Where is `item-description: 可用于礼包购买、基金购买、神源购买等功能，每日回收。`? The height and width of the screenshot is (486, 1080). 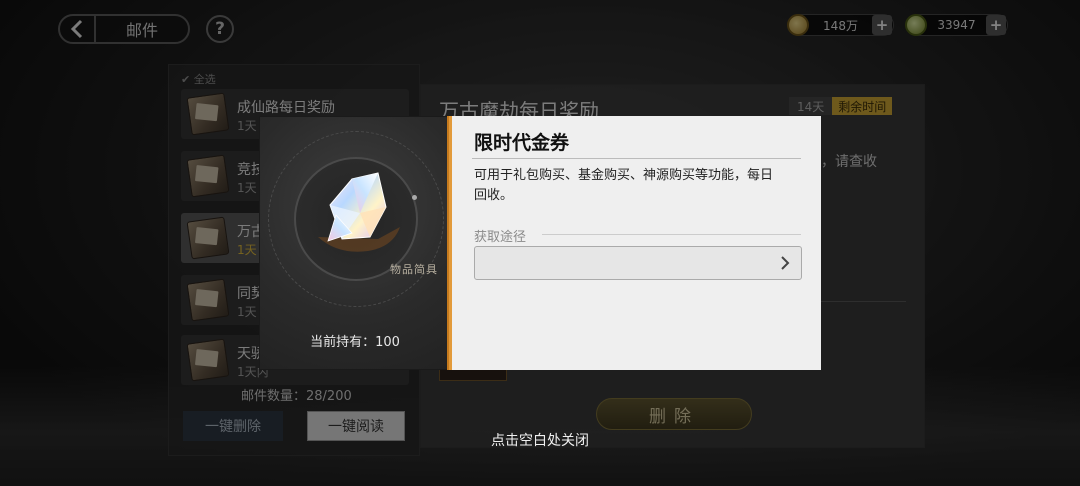
item-description: 可用于礼包购买、基金购买、神源购买等功能，每日回收。 is located at coordinates (624, 185).